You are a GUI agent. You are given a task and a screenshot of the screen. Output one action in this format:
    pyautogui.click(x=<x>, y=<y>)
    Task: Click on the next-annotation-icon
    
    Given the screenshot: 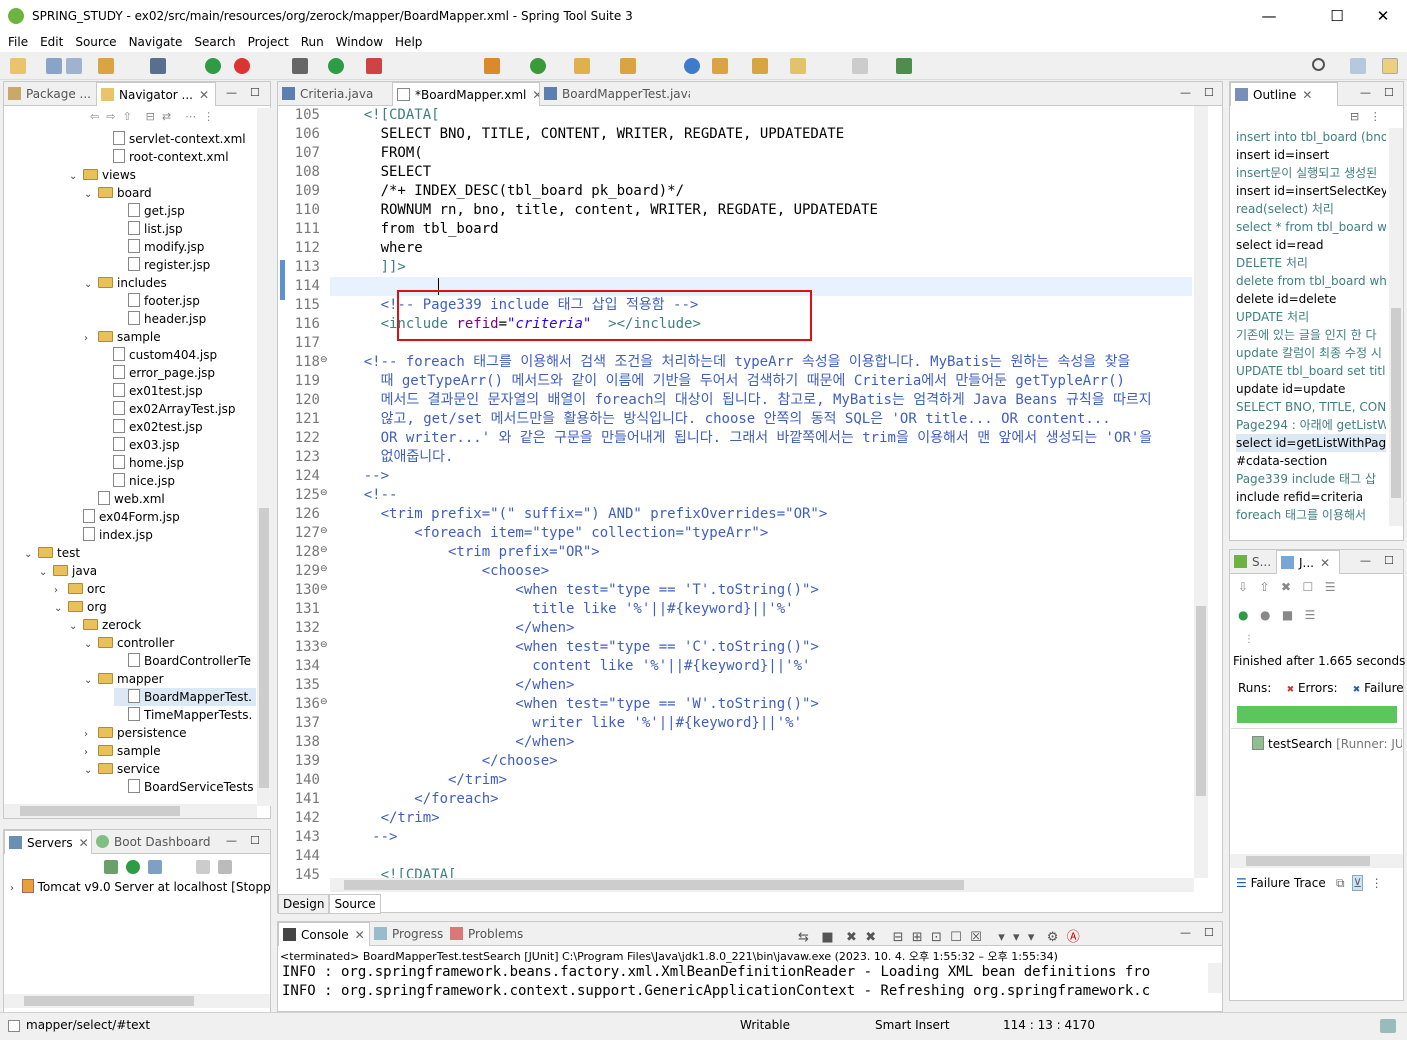 What is the action you would take?
    pyautogui.click(x=720, y=66)
    